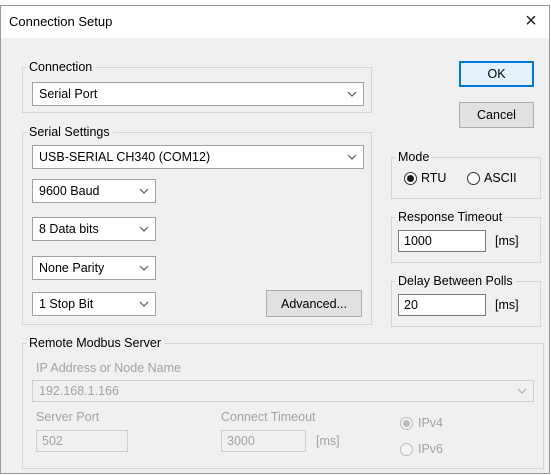 The height and width of the screenshot is (475, 551). Describe the element at coordinates (241, 441) in the screenshot. I see `connect-timeout-value: 3000` at that location.